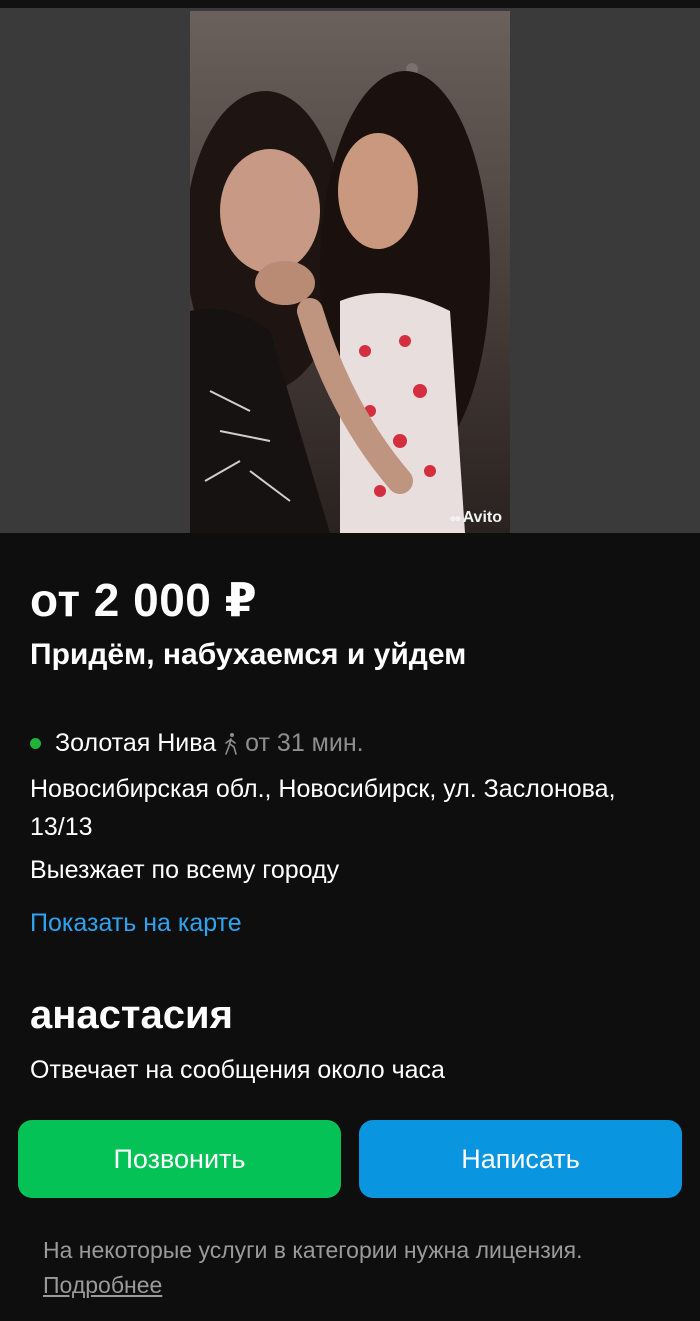  I want to click on write-message-button: Написать, so click(520, 1159).